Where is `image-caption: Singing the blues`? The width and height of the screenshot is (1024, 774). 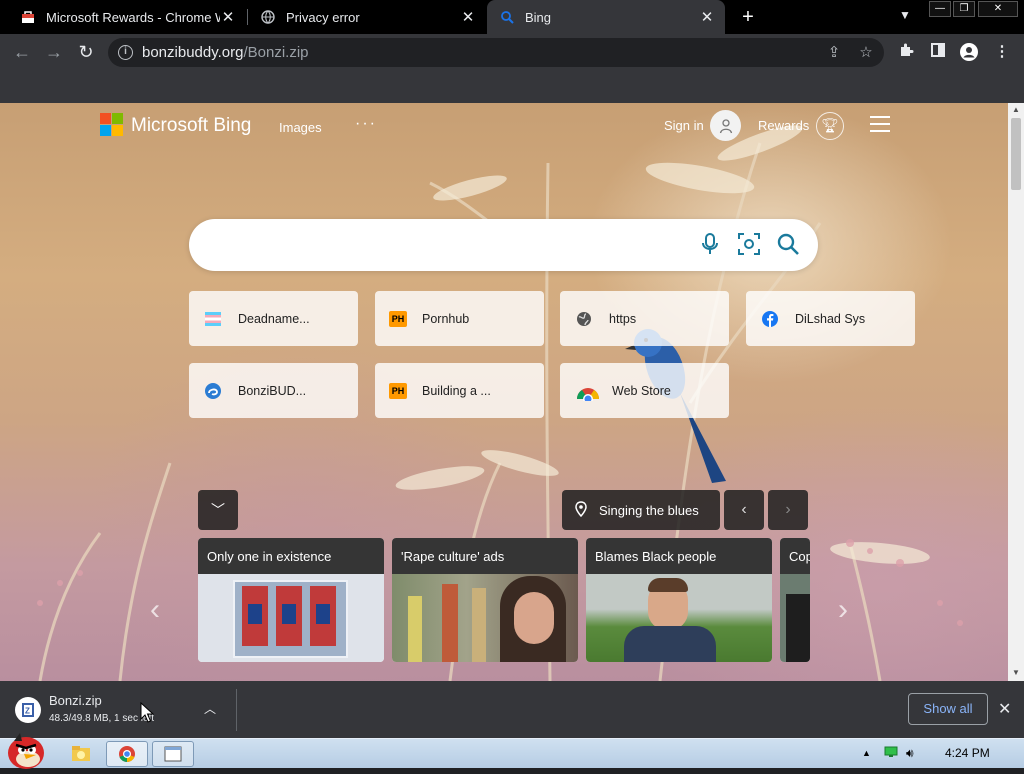
image-caption: Singing the blues is located at coordinates (649, 510).